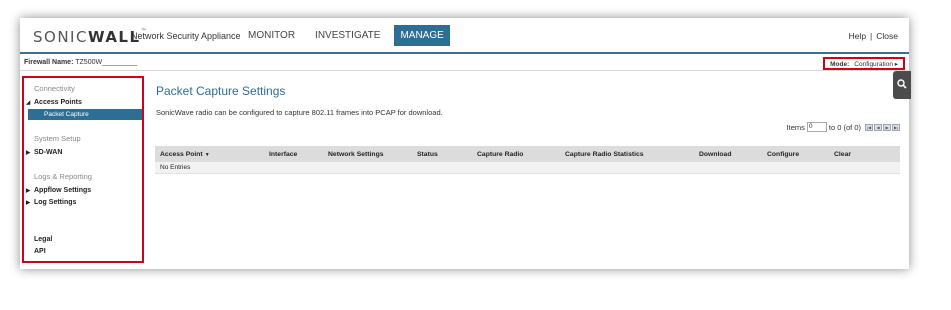 The height and width of the screenshot is (310, 951). I want to click on column-access-point: Access Point ▼, so click(185, 154).